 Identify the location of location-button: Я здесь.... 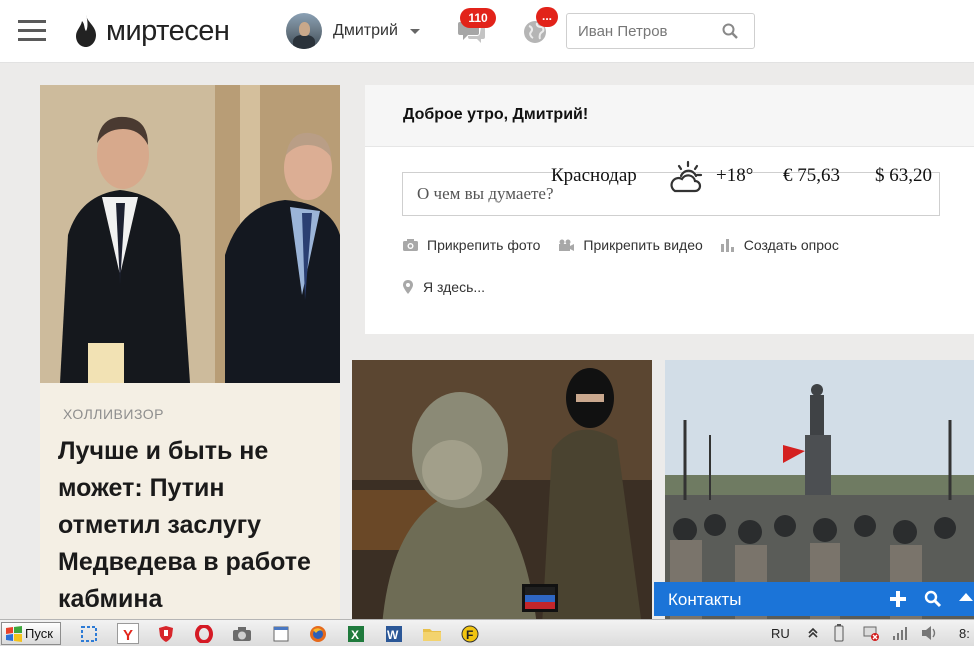
(444, 287).